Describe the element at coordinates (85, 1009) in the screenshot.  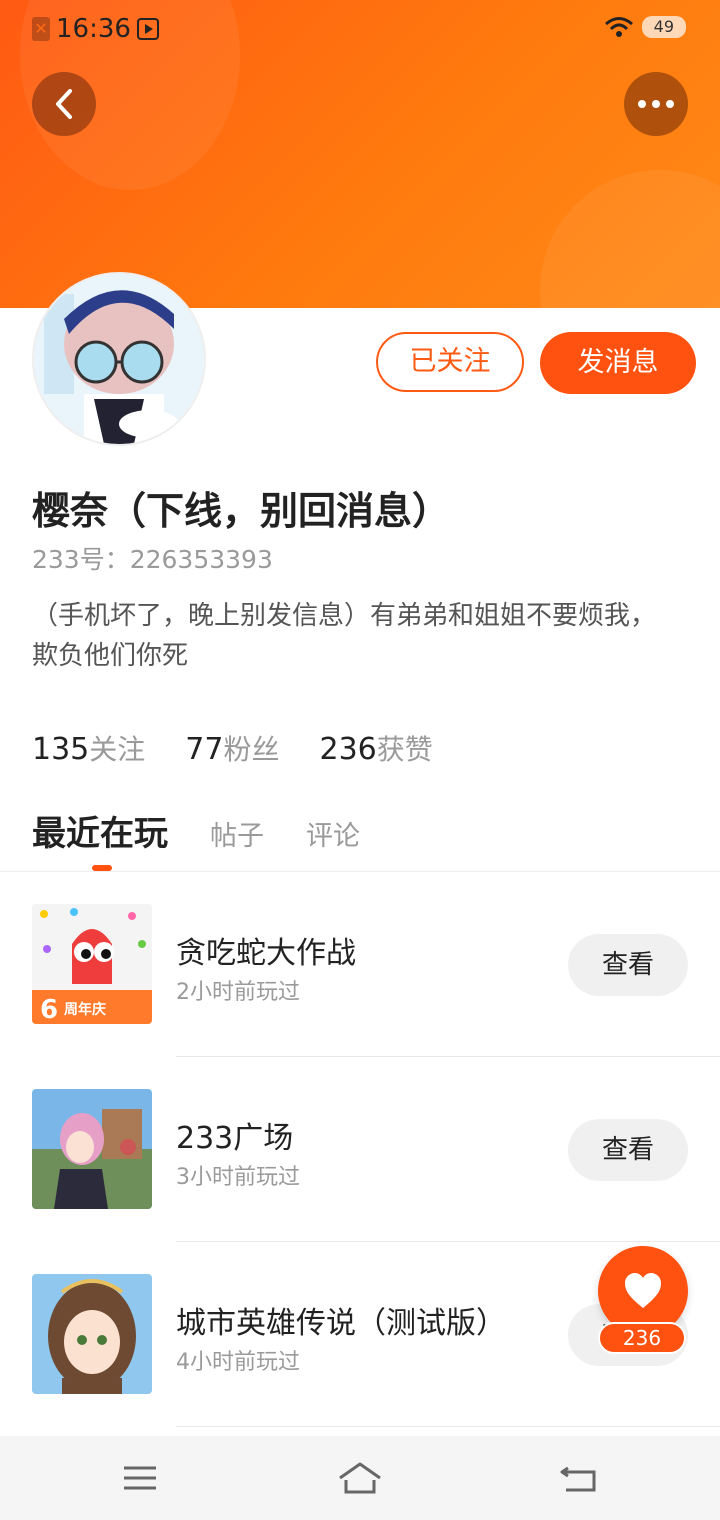
I see `game-badge: 周年庆` at that location.